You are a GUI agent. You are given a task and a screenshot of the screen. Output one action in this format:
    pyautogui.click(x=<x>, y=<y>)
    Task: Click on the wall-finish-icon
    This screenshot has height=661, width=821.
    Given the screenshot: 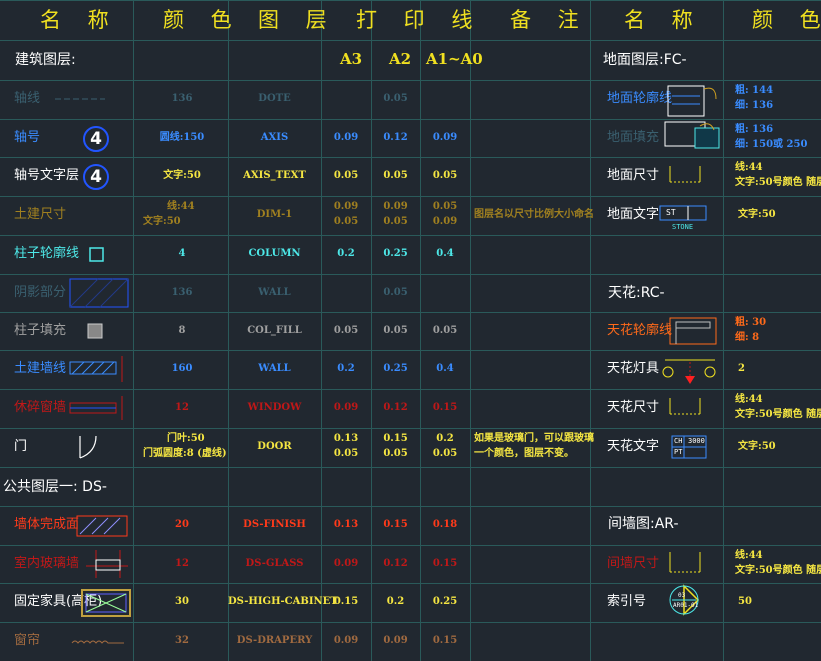 What is the action you would take?
    pyautogui.click(x=102, y=526)
    